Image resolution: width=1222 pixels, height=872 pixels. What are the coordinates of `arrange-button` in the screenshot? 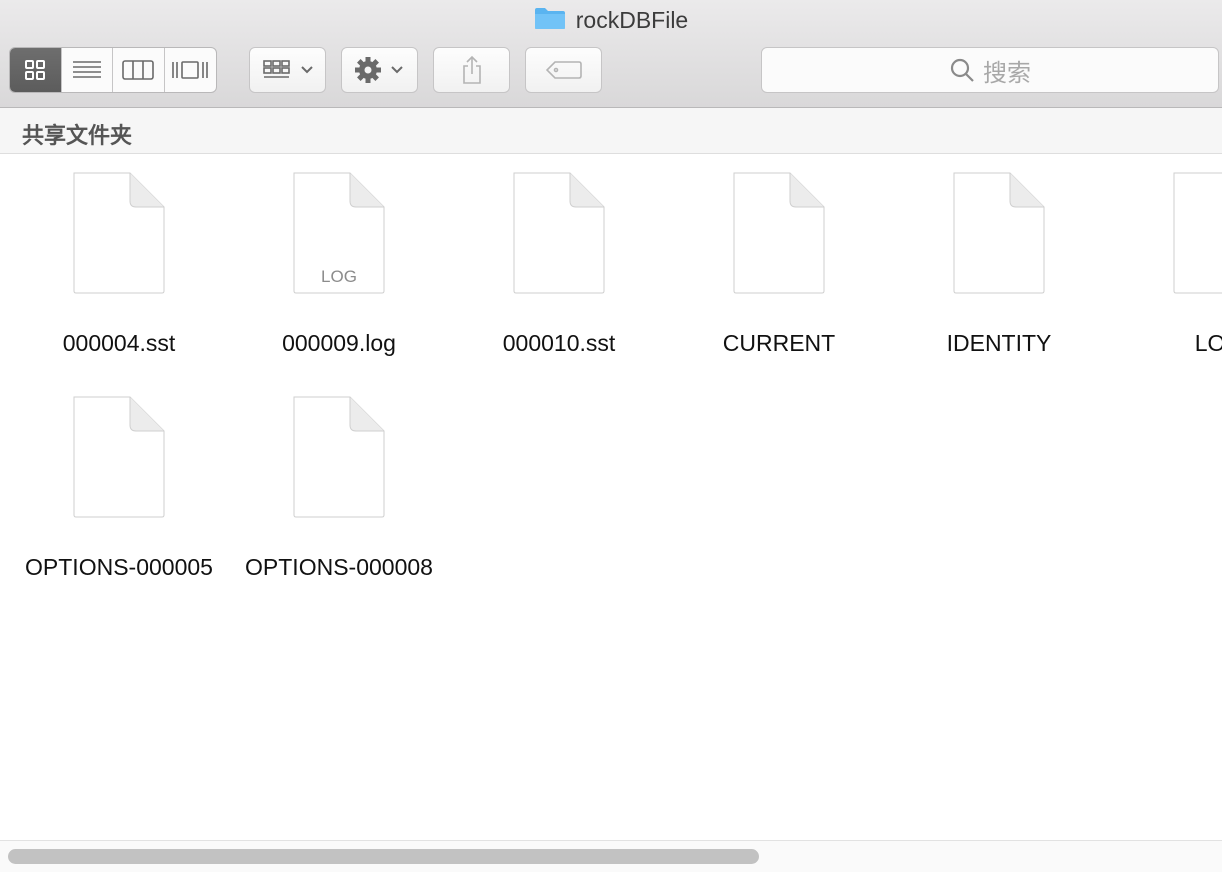 It's located at (287, 70).